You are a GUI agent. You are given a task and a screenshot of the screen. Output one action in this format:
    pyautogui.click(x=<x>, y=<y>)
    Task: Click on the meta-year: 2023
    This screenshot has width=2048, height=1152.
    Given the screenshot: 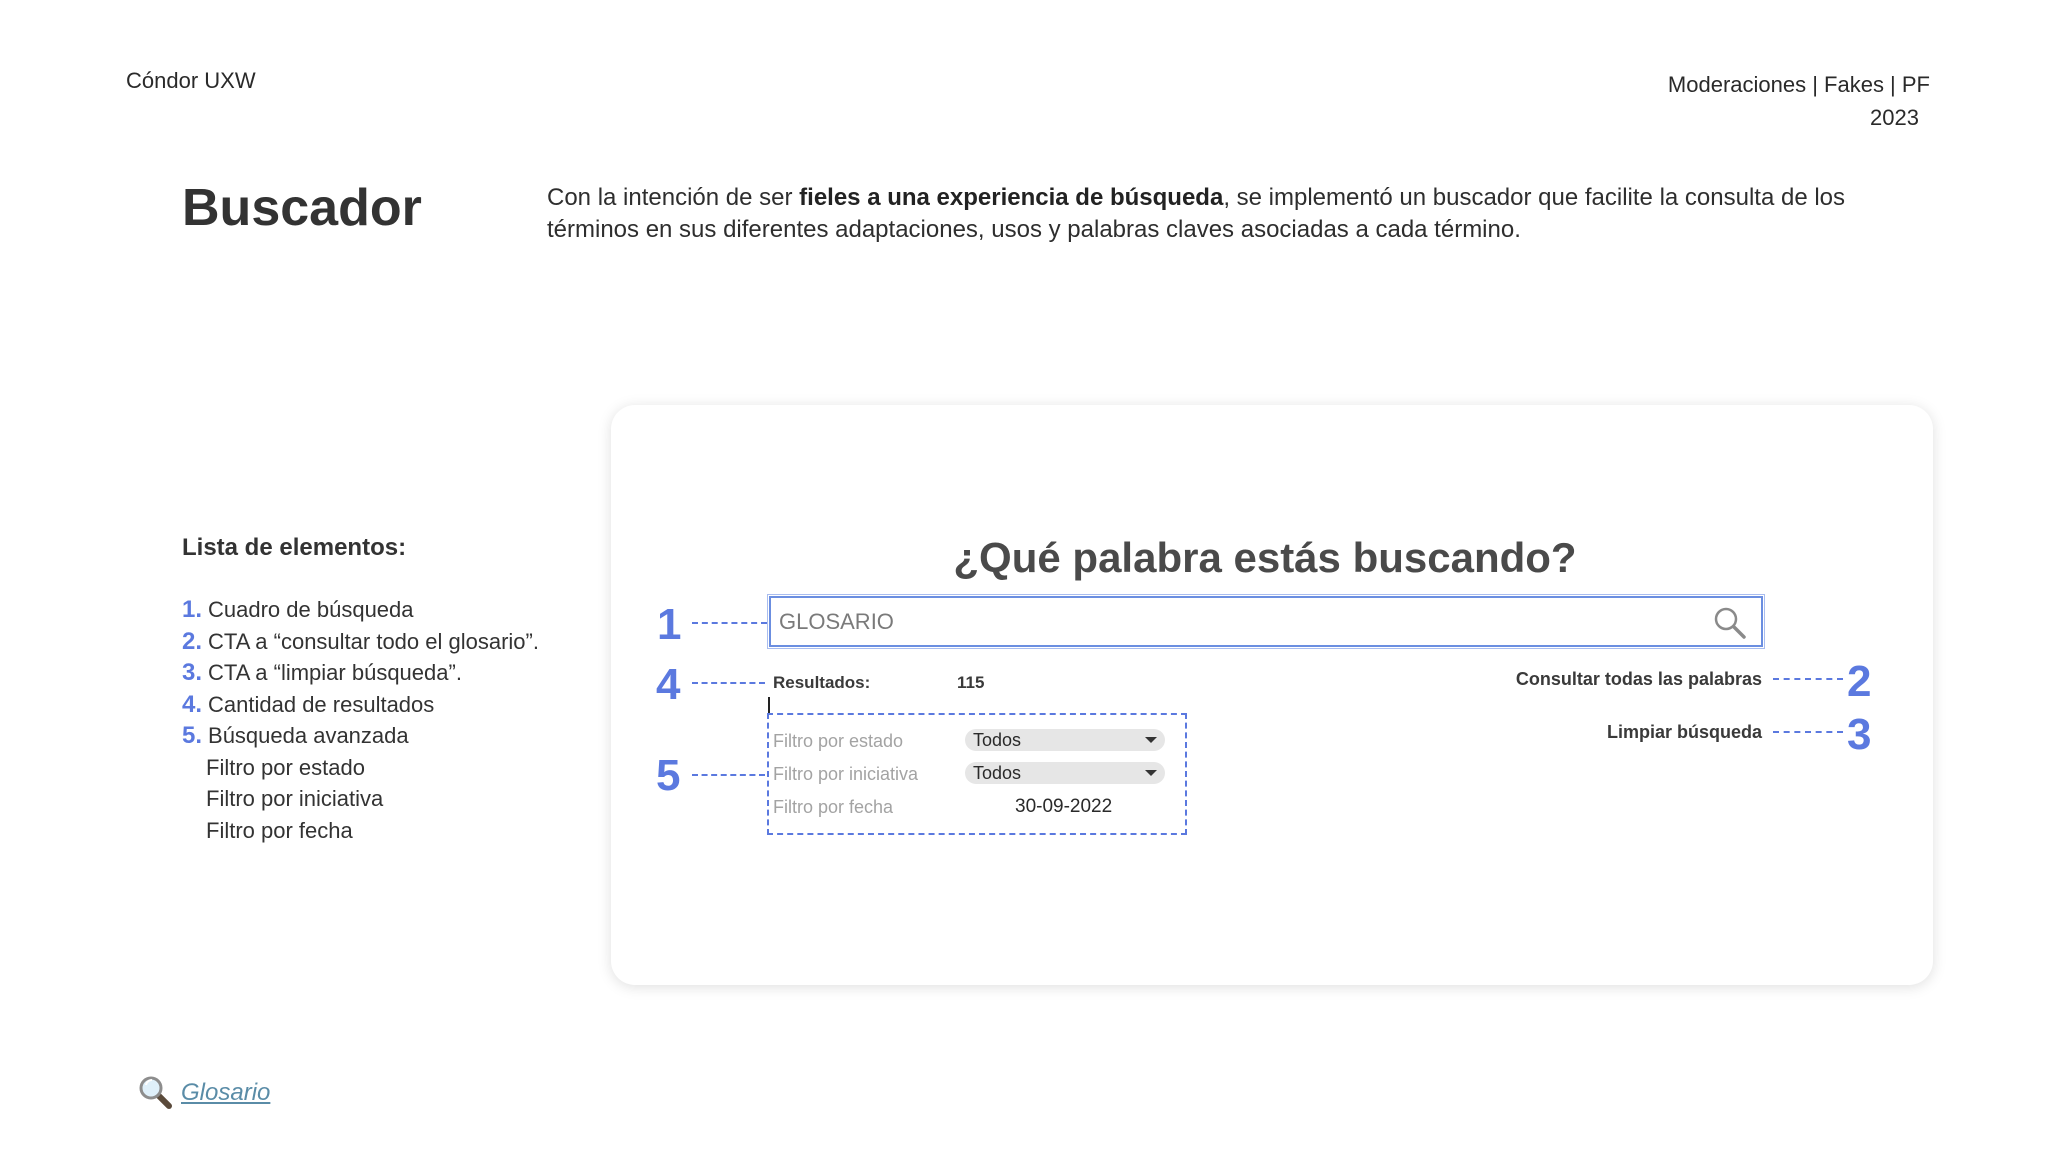 What is the action you would take?
    pyautogui.click(x=1894, y=117)
    